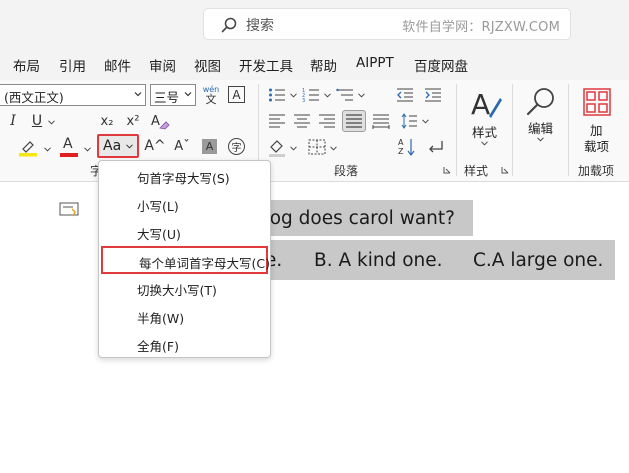  I want to click on paint-bucket-icon, so click(277, 148).